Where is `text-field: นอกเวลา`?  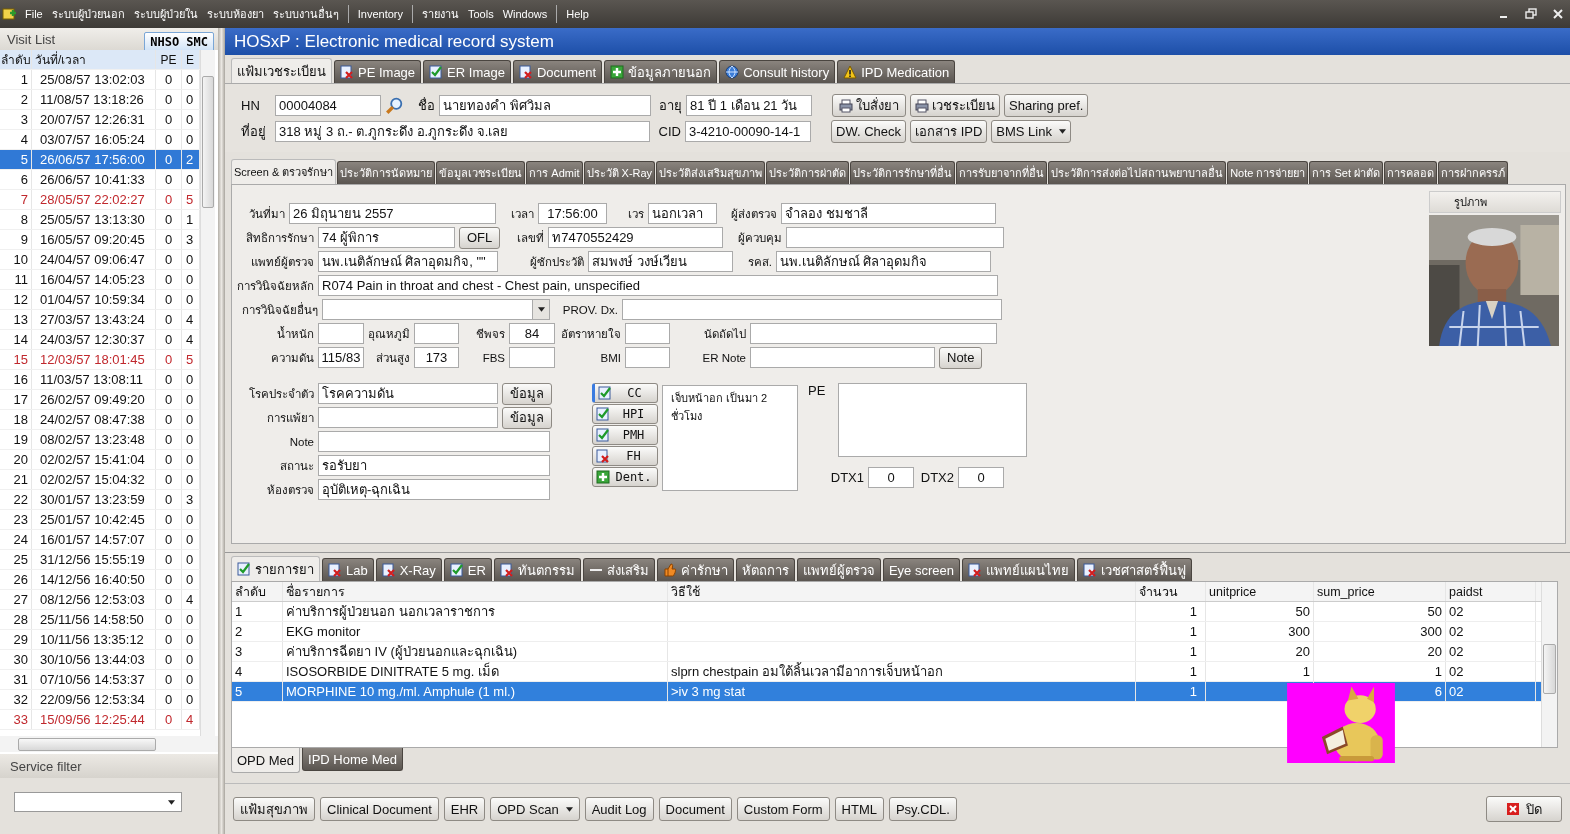 text-field: นอกเวลา is located at coordinates (682, 213).